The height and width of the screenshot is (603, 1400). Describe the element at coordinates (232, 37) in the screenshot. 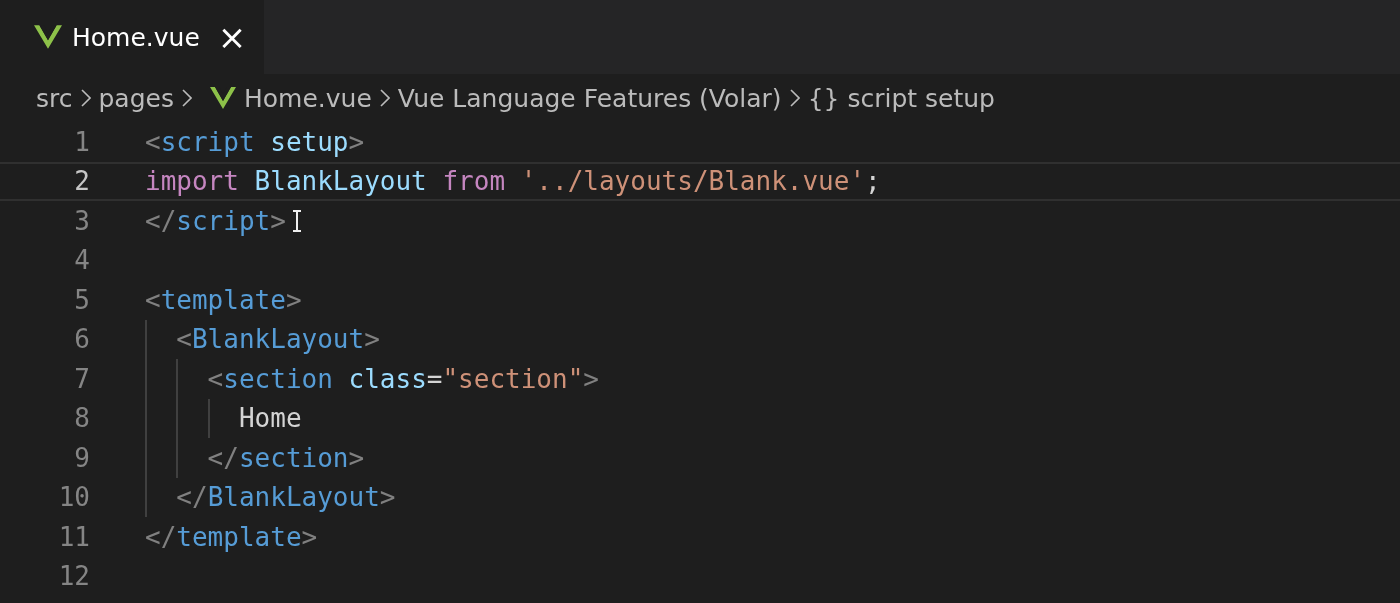

I see `close-icon: ×` at that location.